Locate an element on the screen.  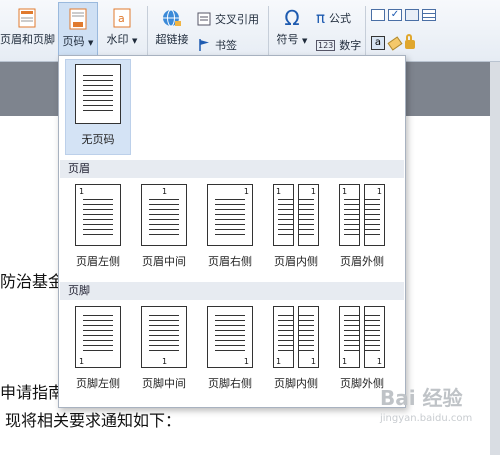
symbol-button: Ω 符号 ▼ is located at coordinates (292, 27).